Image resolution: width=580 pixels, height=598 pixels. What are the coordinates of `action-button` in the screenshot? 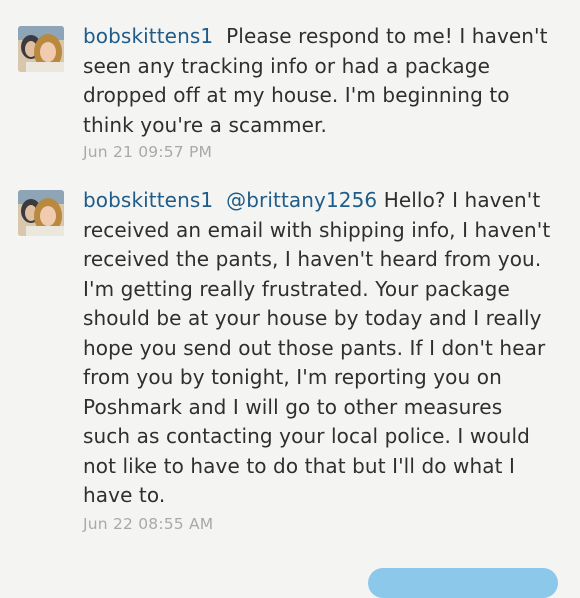 It's located at (463, 583).